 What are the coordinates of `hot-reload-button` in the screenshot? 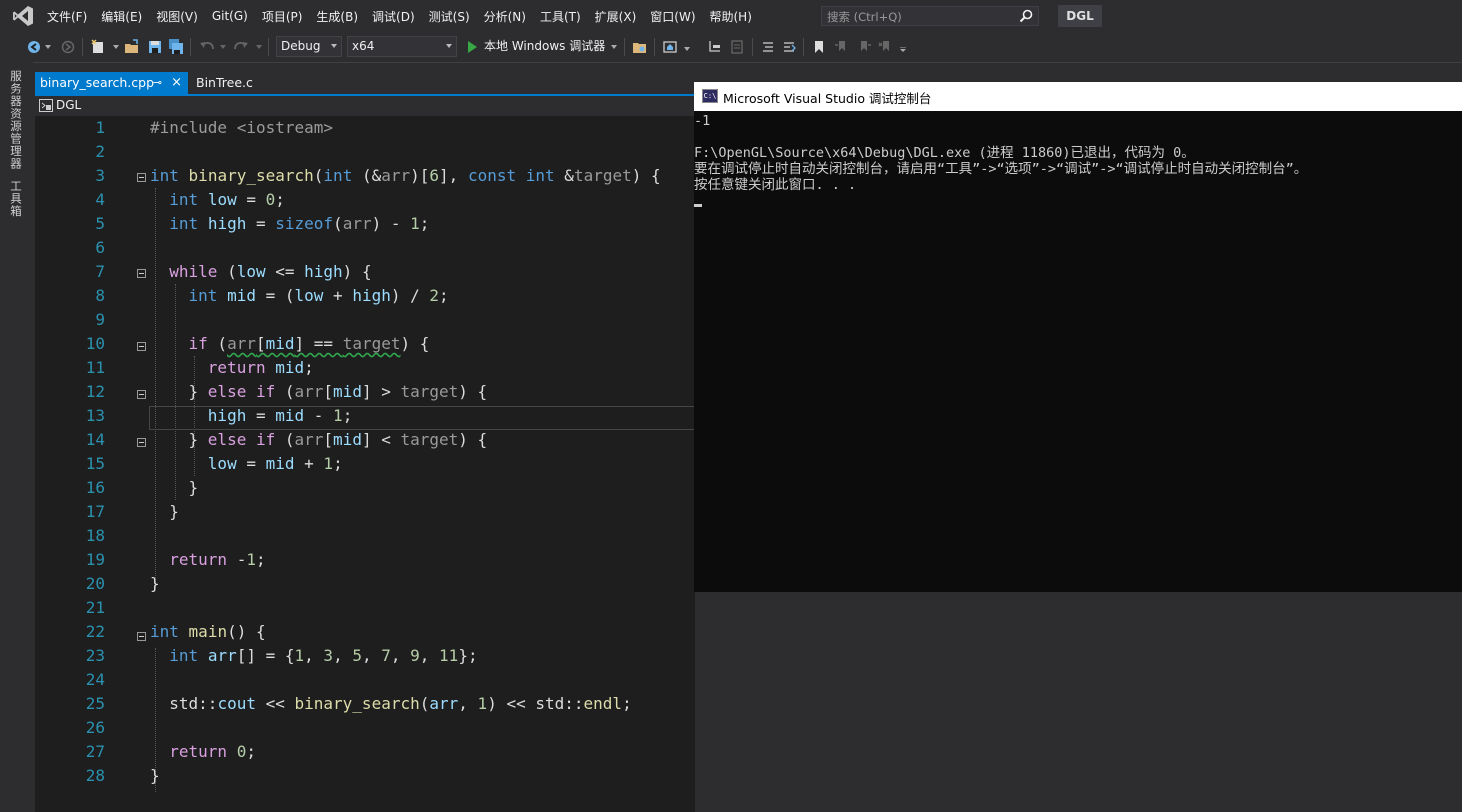 It's located at (670, 47).